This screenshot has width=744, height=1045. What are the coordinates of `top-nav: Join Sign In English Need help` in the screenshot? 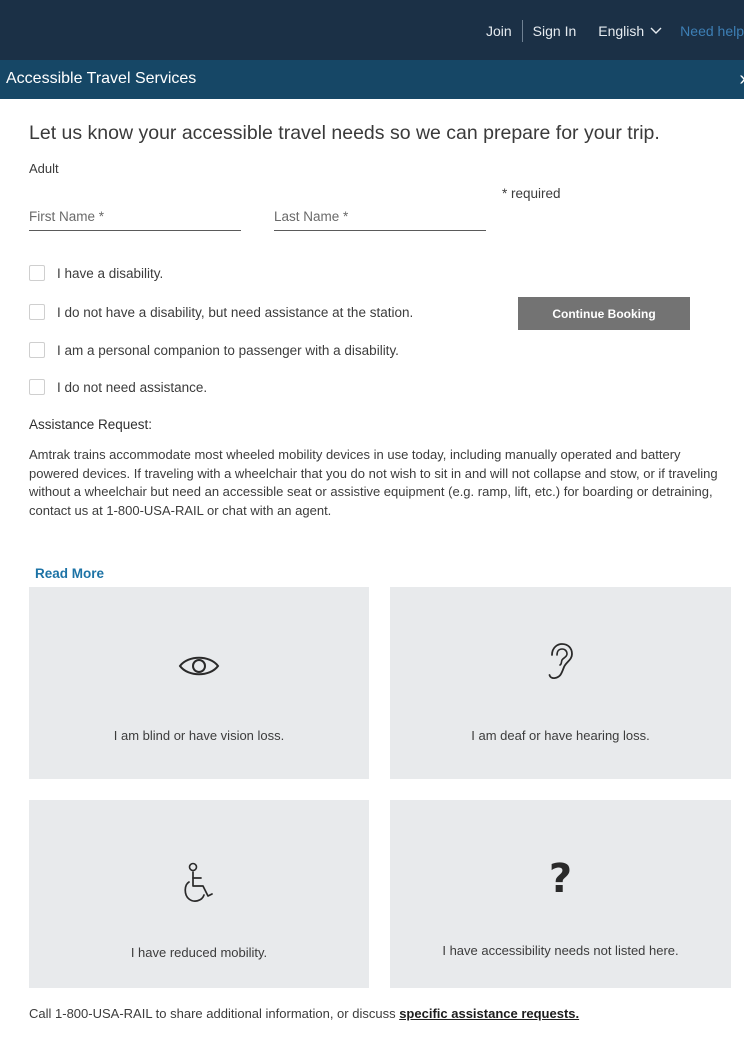 It's located at (610, 31).